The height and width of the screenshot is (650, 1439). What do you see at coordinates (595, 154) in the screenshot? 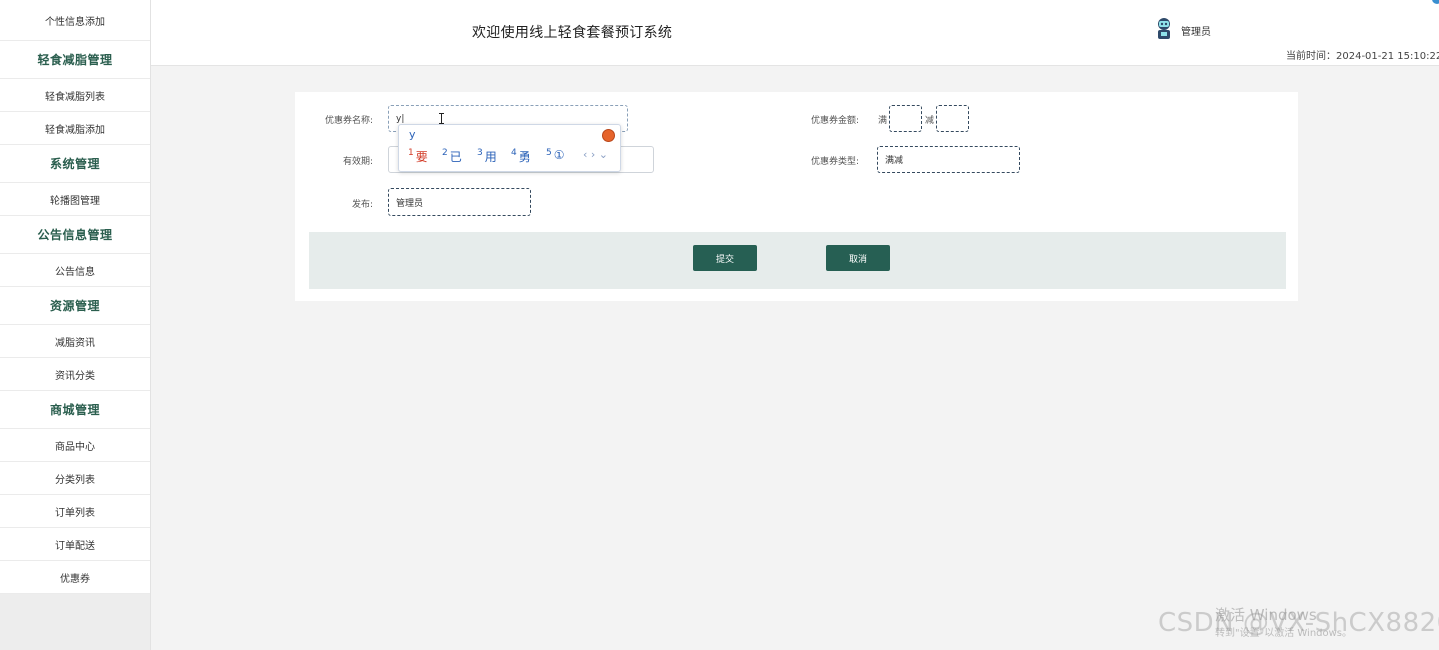
I see `ime-page-nav-icon: ‹ › ⌄` at bounding box center [595, 154].